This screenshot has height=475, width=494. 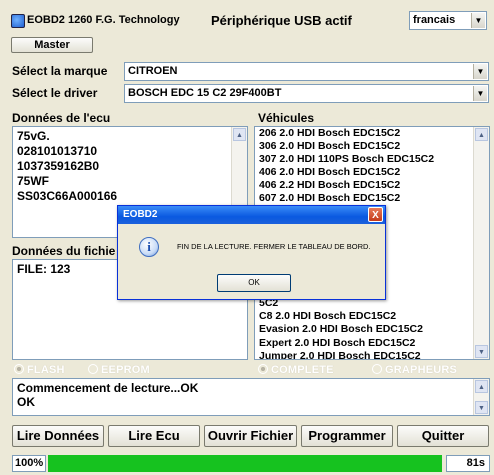 I want to click on info-icon: i, so click(x=149, y=247).